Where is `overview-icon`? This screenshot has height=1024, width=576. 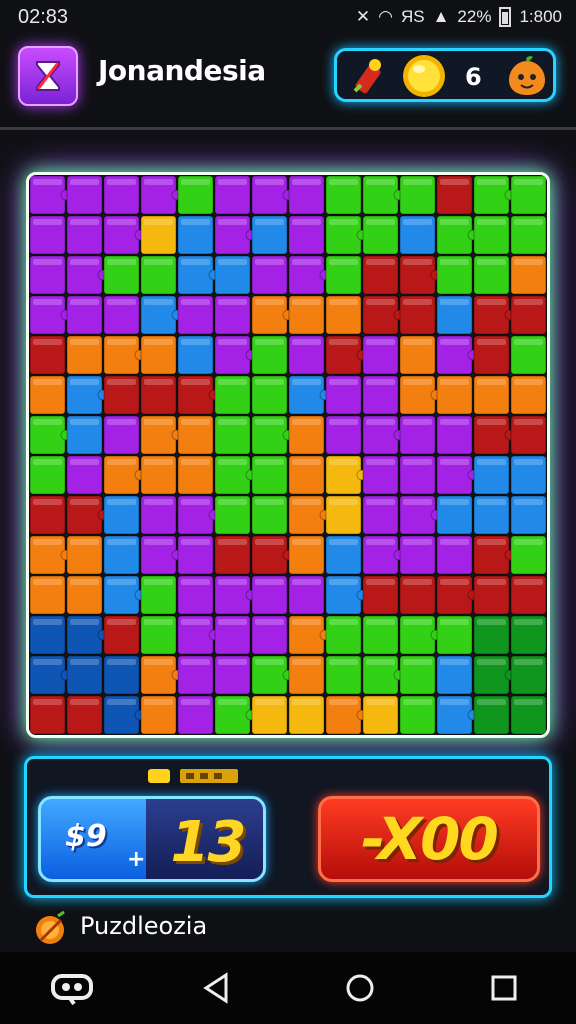 overview-icon is located at coordinates (504, 988).